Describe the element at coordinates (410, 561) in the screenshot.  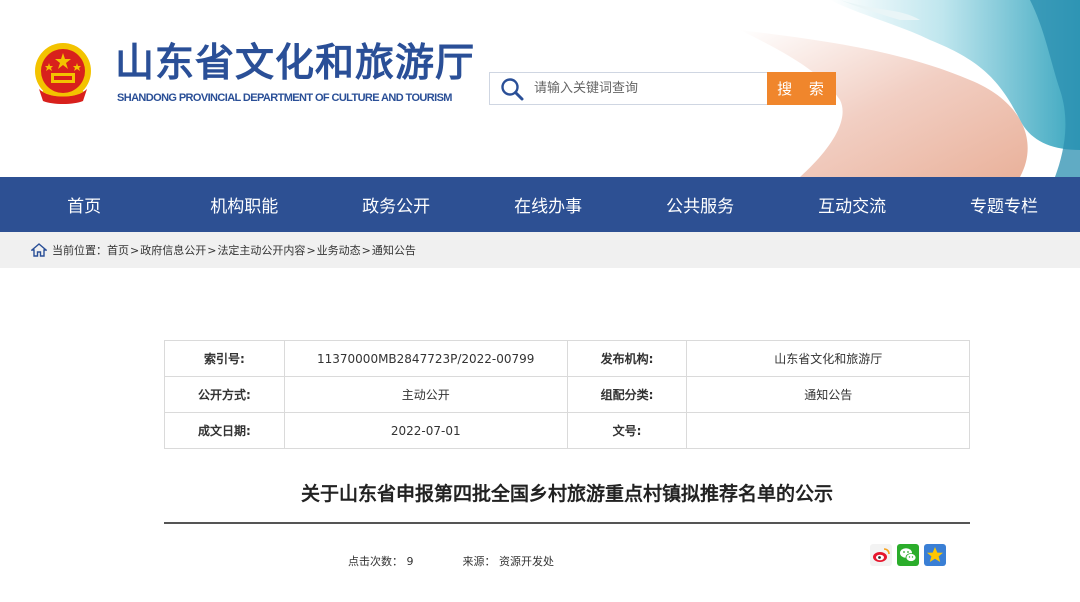
I see `clicks-count: 9` at that location.